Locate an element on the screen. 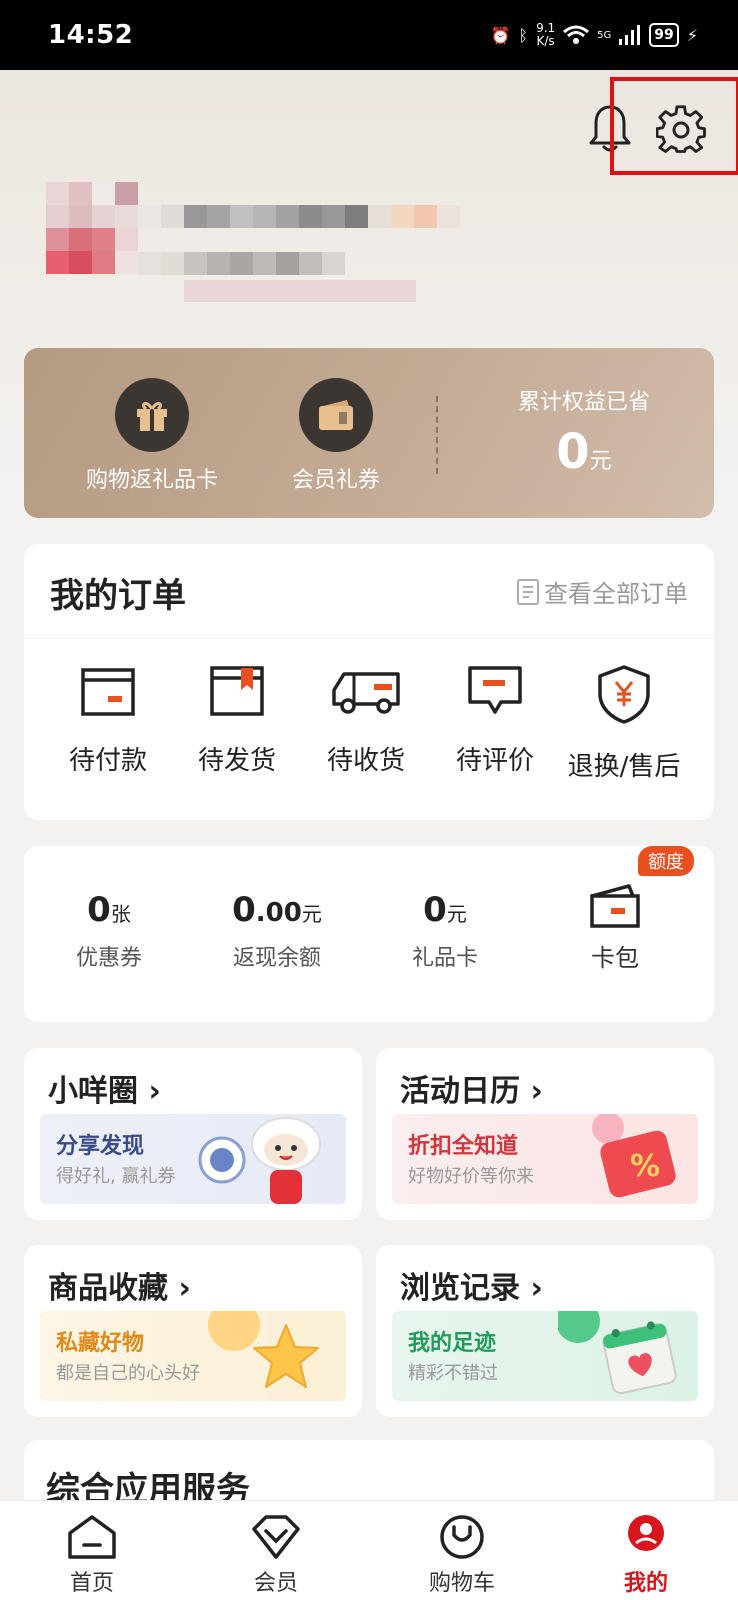  event-calendar-title: 活动日历 is located at coordinates (460, 1091).